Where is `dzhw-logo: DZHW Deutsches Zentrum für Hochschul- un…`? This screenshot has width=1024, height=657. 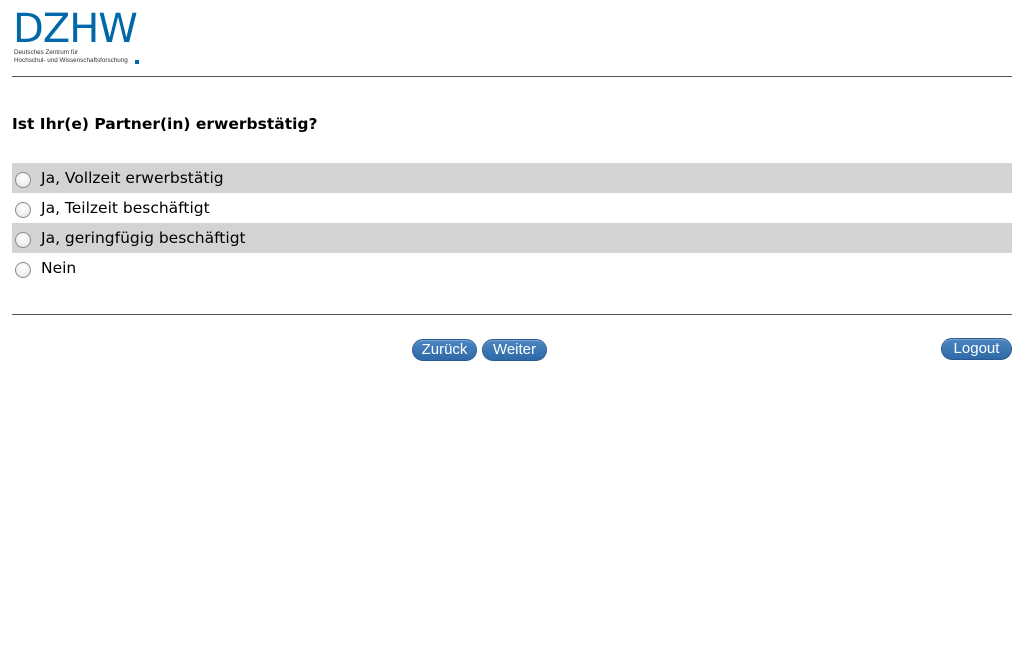
dzhw-logo: DZHW Deutsches Zentrum für Hochschul- un… is located at coordinates (79, 38).